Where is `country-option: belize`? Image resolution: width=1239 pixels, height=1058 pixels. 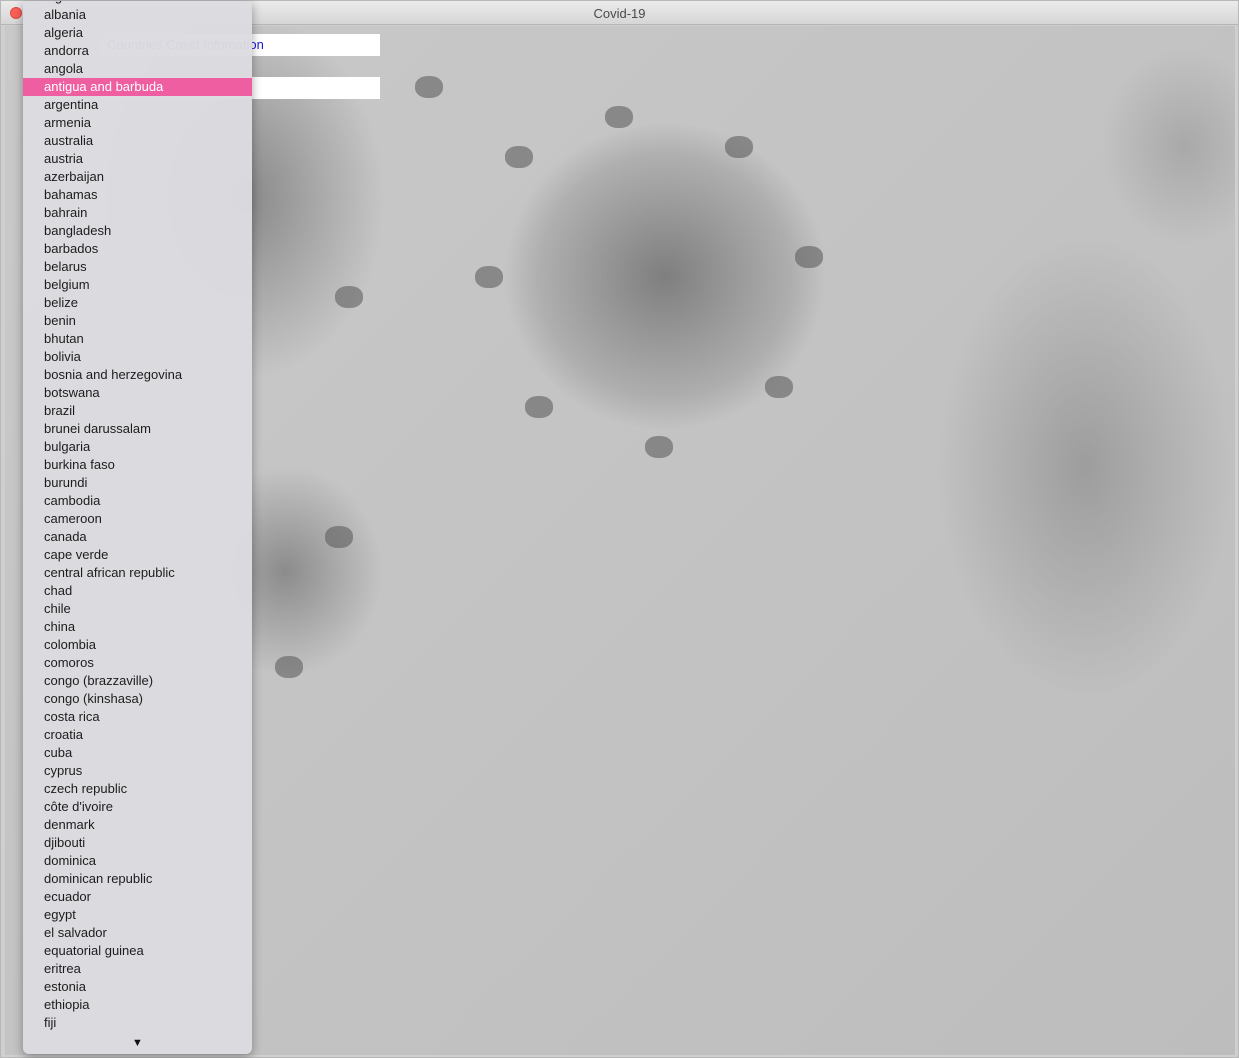 country-option: belize is located at coordinates (137, 303).